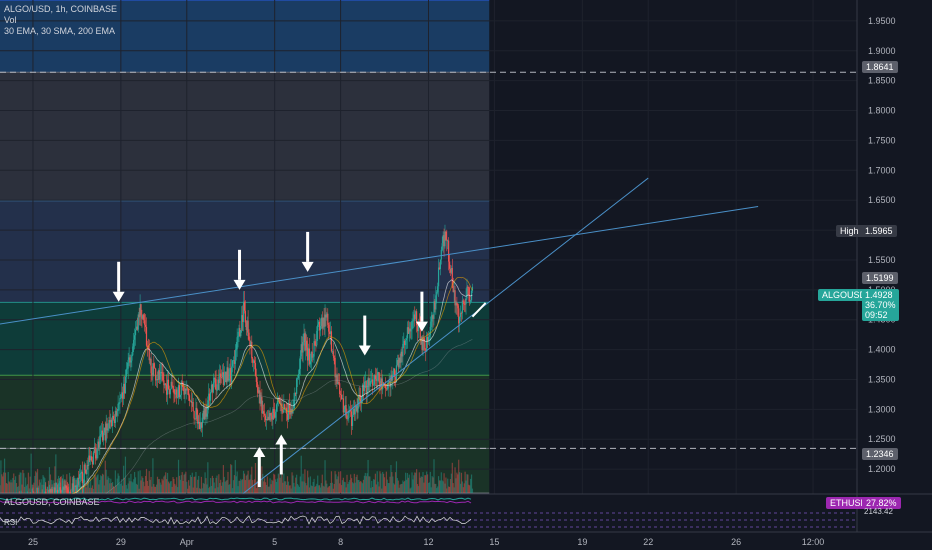  Describe the element at coordinates (60, 31) in the screenshot. I see `indicators-legend: 30 EMA, 30 SMA, 200 EMA` at that location.